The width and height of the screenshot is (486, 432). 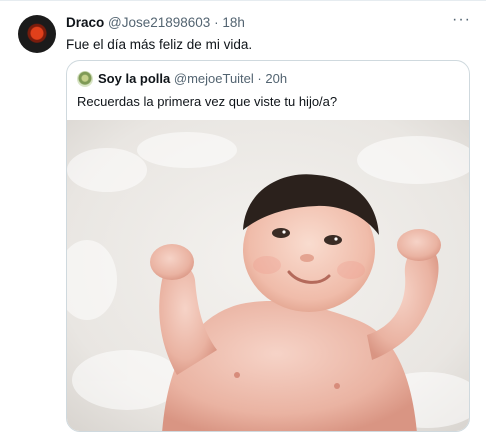 I want to click on tweet-header: Draco @Jose21898603 · 18h, so click(x=155, y=22).